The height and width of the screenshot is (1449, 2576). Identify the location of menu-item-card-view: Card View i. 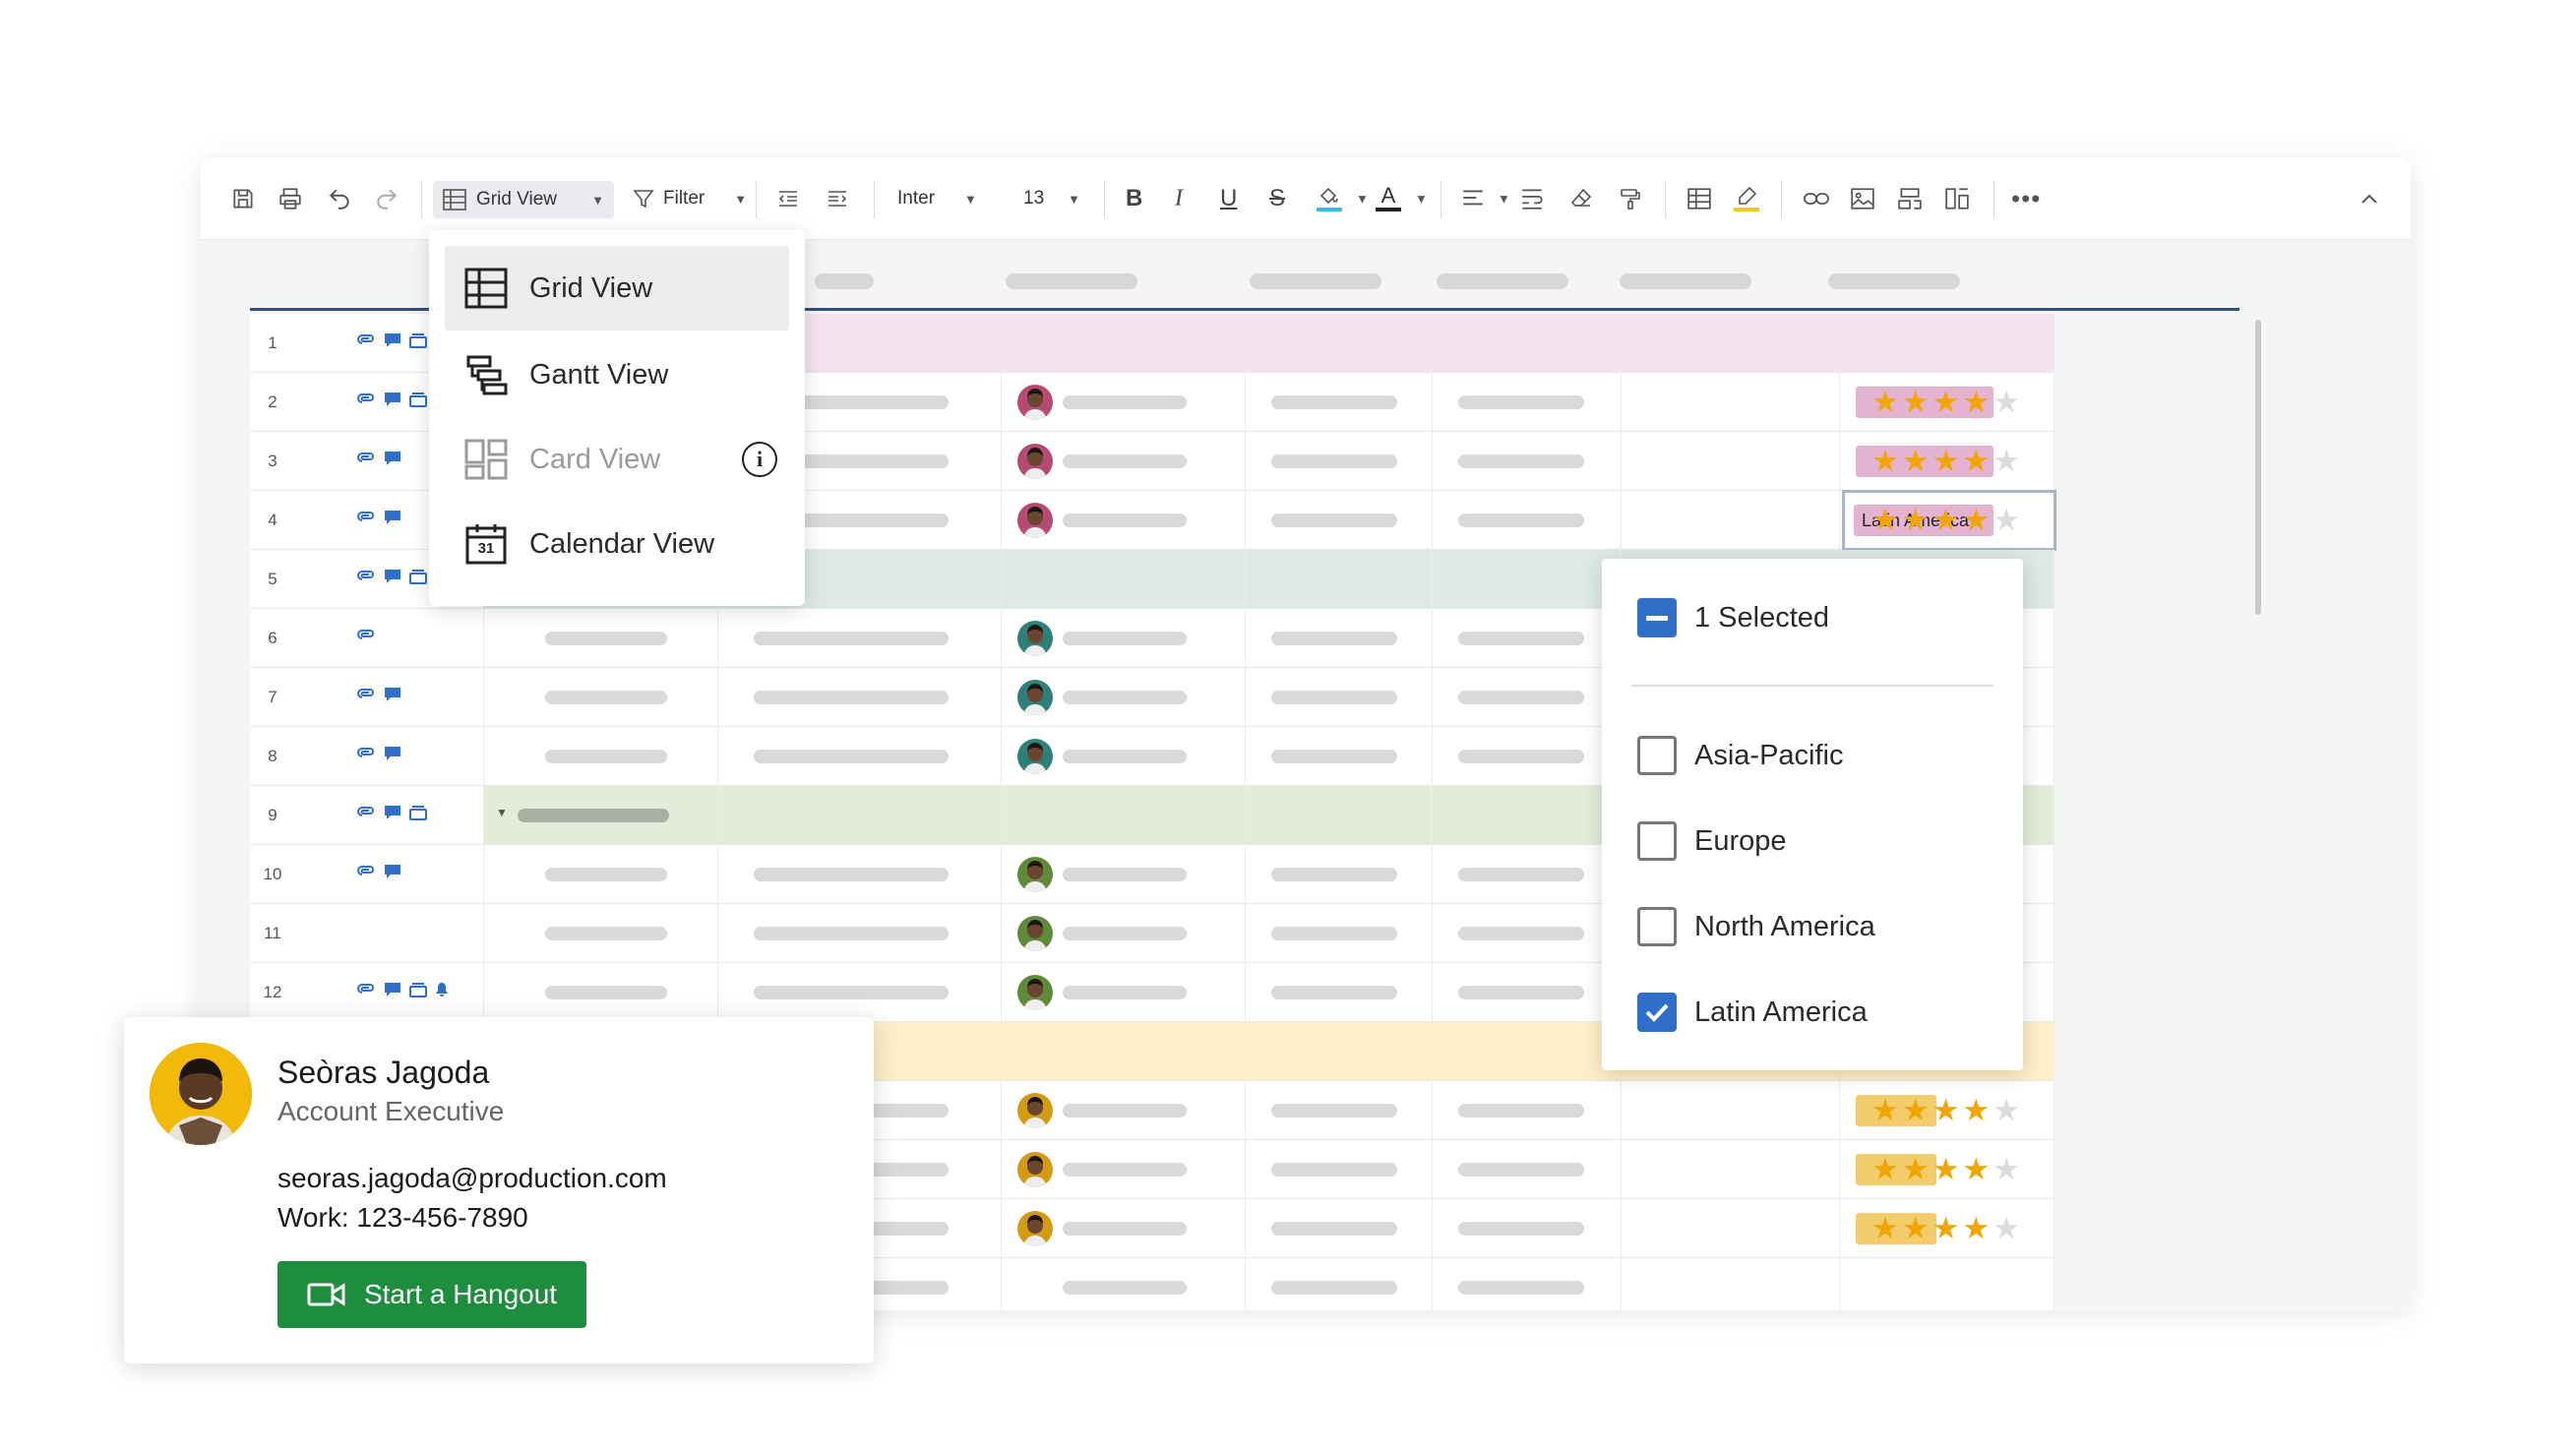
(617, 460).